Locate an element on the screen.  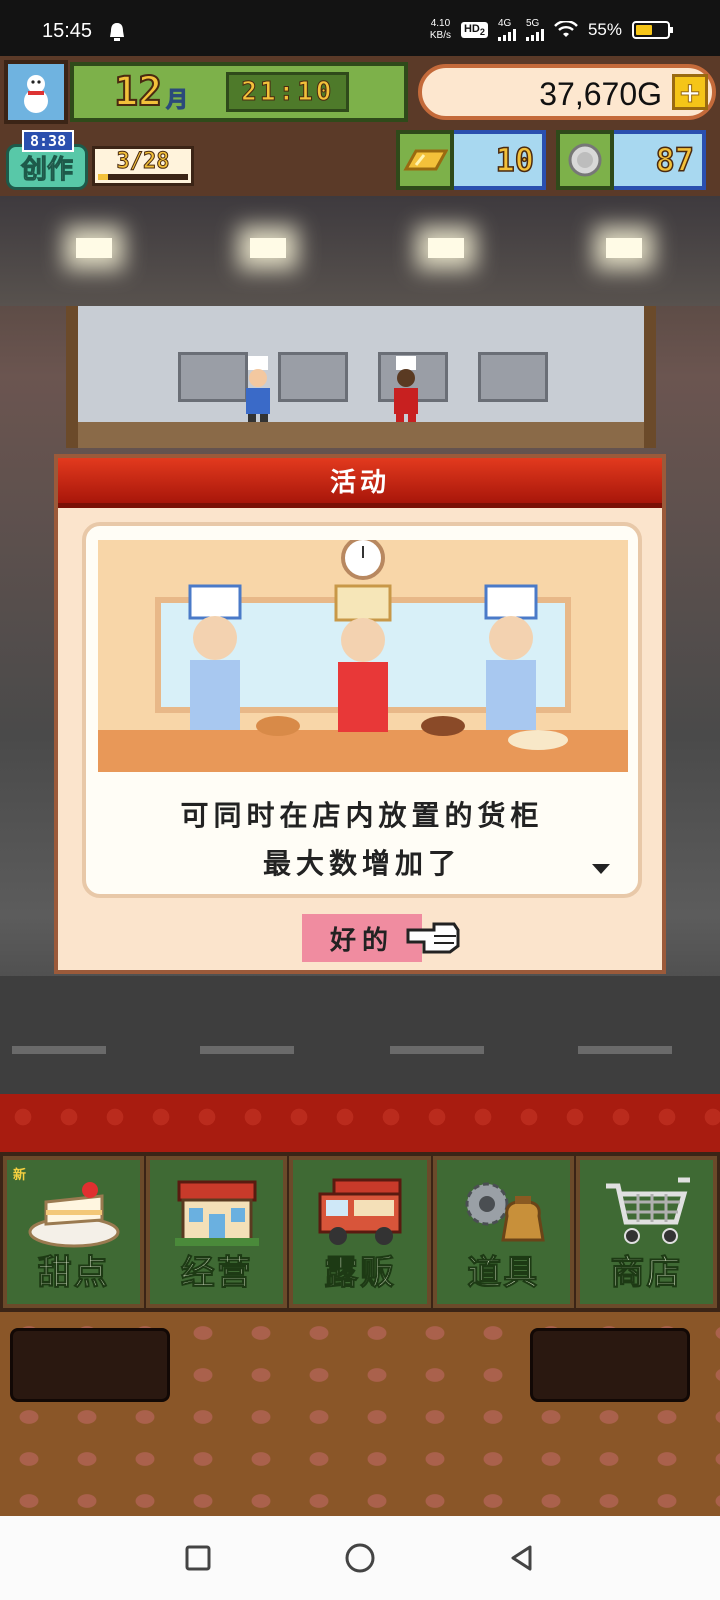
status-bar: 15:45 4.10 KB/s HD2 4G 5G 55% is located at coordinates (360, 31).